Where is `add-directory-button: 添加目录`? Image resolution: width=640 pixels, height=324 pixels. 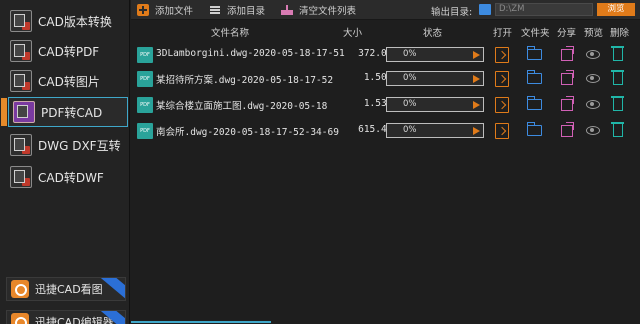 add-directory-button: 添加目录 is located at coordinates (237, 10).